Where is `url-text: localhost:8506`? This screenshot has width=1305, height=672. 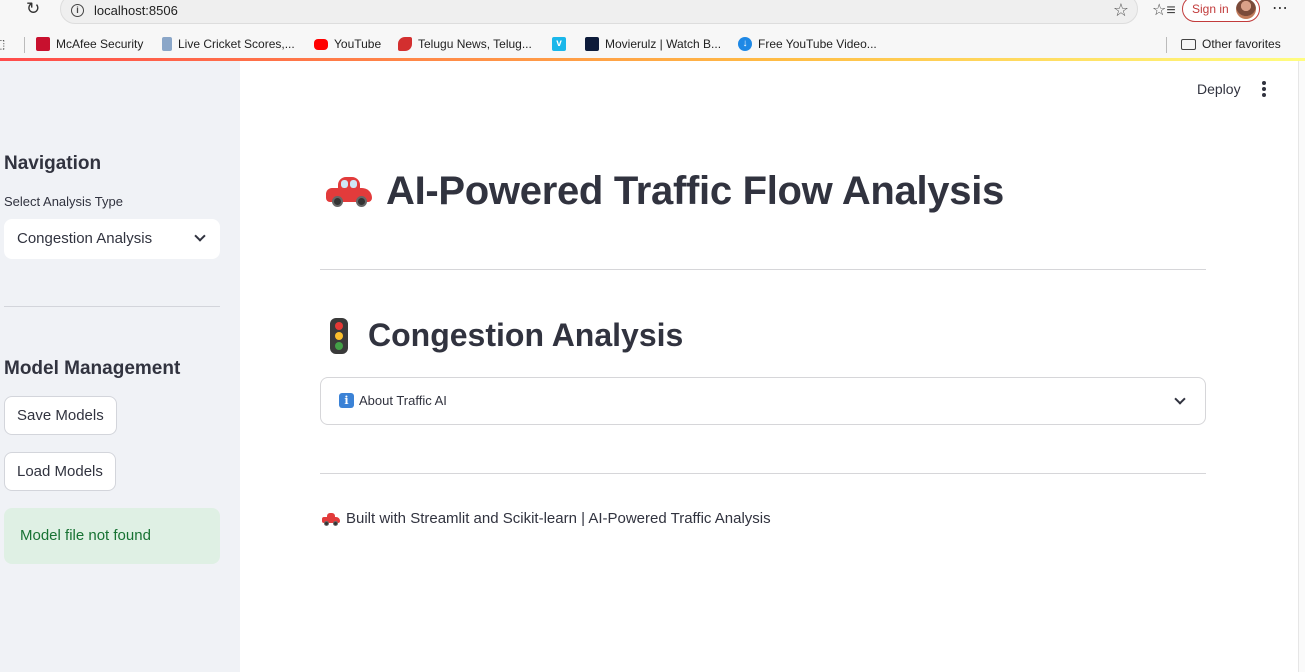 url-text: localhost:8506 is located at coordinates (136, 10).